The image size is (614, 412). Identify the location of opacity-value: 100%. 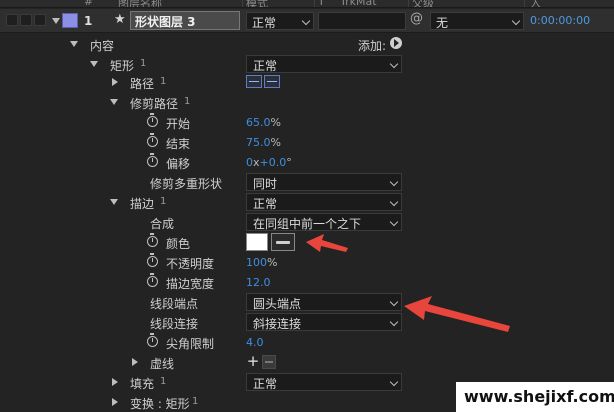
(261, 262).